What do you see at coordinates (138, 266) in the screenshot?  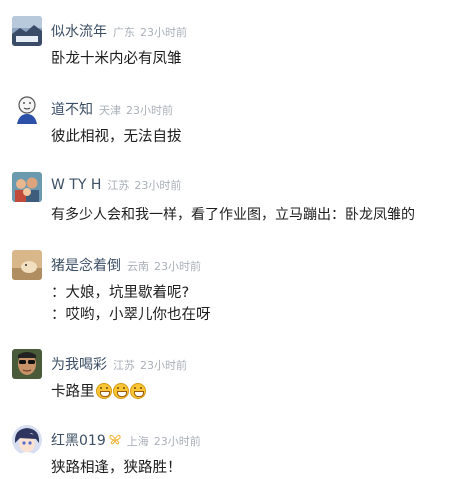 I see `location: 云南` at bounding box center [138, 266].